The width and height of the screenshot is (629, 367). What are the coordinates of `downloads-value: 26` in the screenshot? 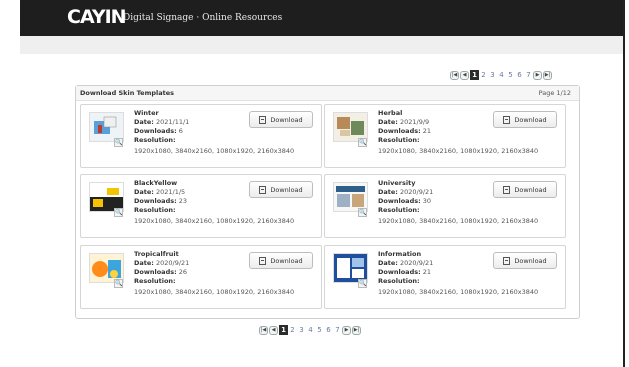 It's located at (183, 272).